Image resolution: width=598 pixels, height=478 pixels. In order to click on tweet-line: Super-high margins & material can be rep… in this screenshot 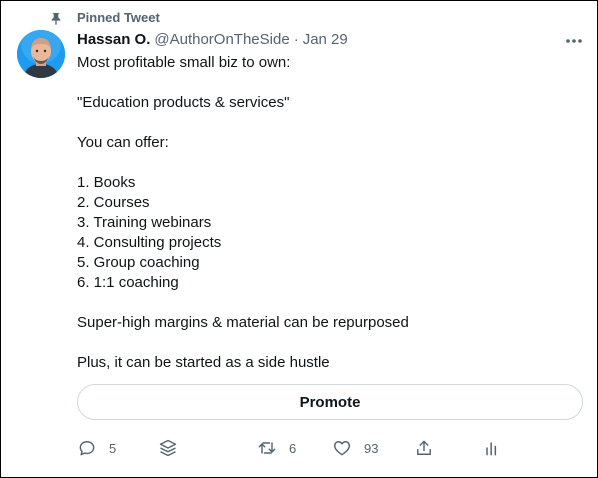, I will do `click(243, 322)`.